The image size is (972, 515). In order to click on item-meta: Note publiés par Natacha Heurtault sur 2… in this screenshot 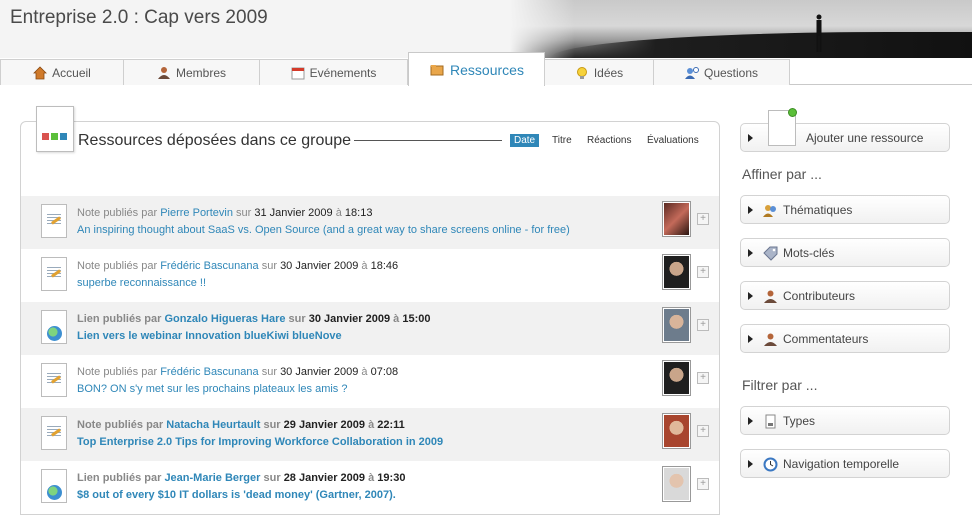, I will do `click(241, 425)`.